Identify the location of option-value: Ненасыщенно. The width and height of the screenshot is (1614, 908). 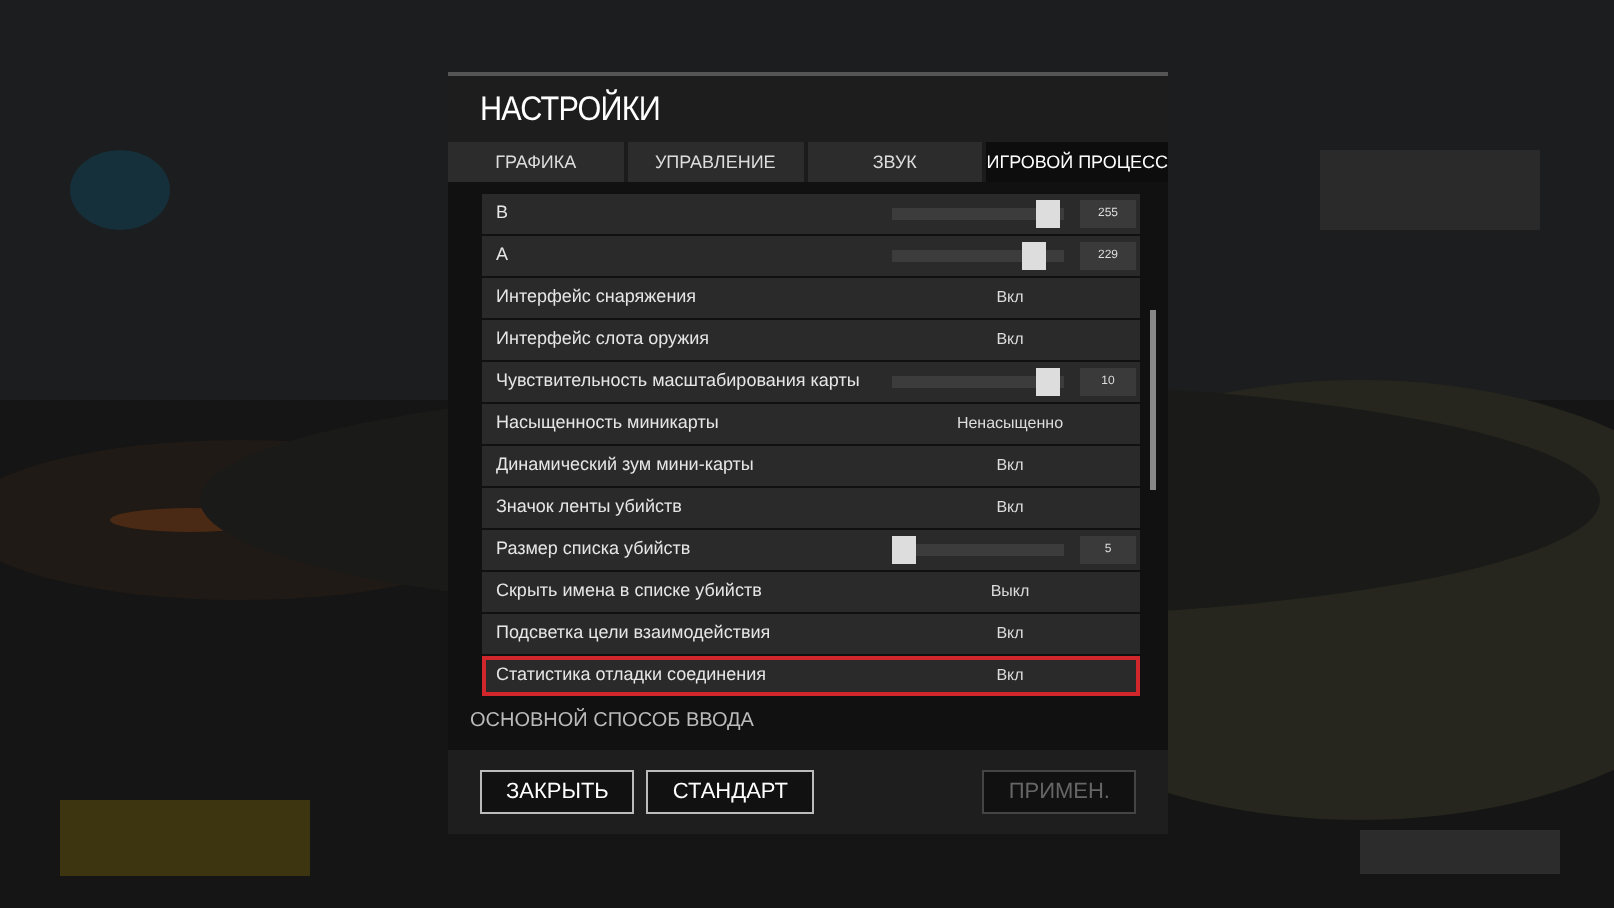
(1010, 424).